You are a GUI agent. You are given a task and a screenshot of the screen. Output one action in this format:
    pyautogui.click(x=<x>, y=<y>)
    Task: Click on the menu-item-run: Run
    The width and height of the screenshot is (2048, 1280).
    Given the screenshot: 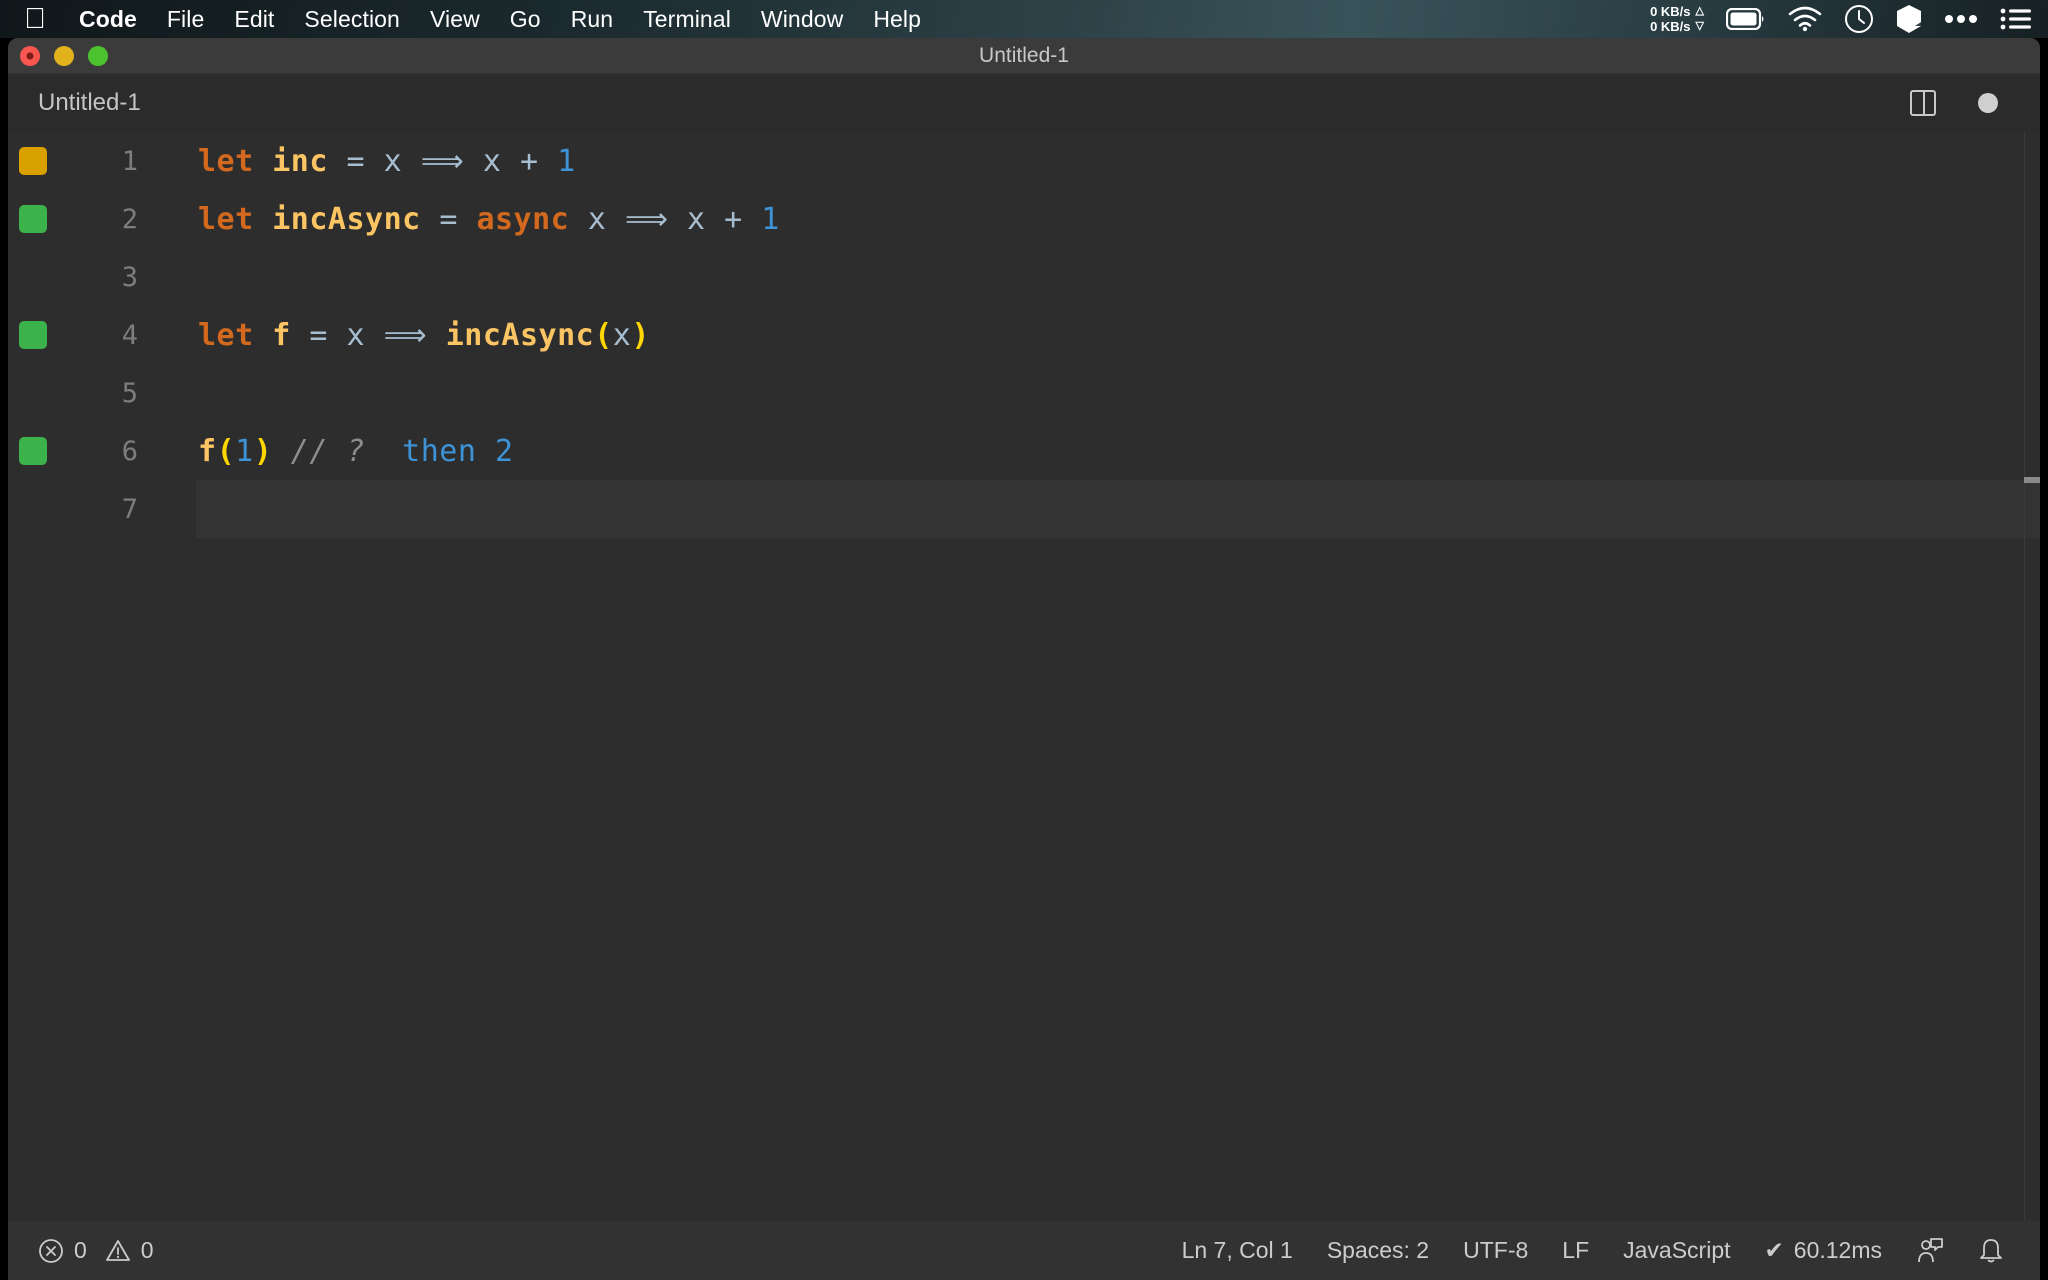 What is the action you would take?
    pyautogui.click(x=592, y=19)
    